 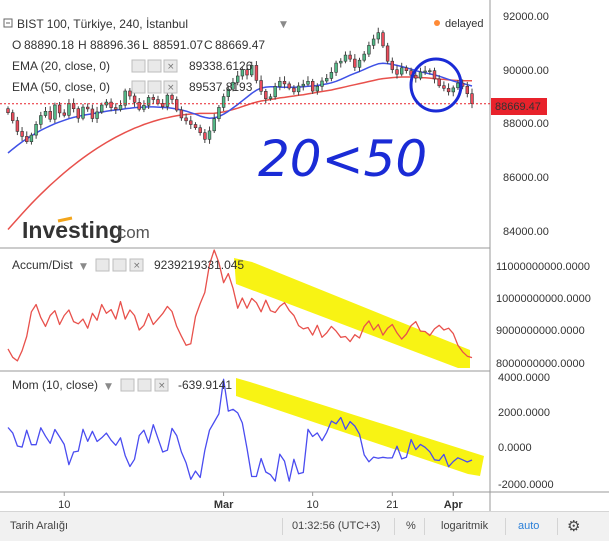 I want to click on clock-readout: 01:32:56 (UTC+3), so click(x=336, y=526).